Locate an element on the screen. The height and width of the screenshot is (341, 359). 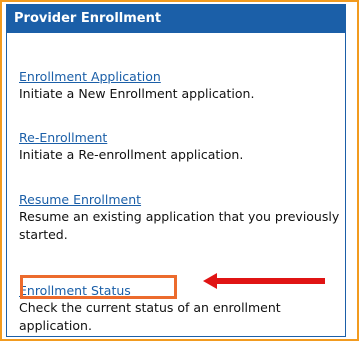
enrollment-application-link: Enrollment Application is located at coordinates (90, 77).